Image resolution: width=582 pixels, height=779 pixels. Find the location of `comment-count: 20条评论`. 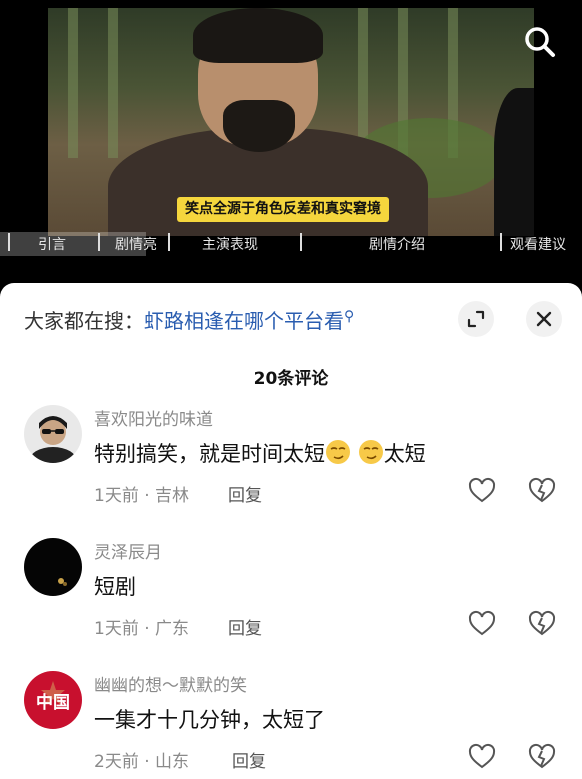

comment-count: 20条评论 is located at coordinates (291, 379).